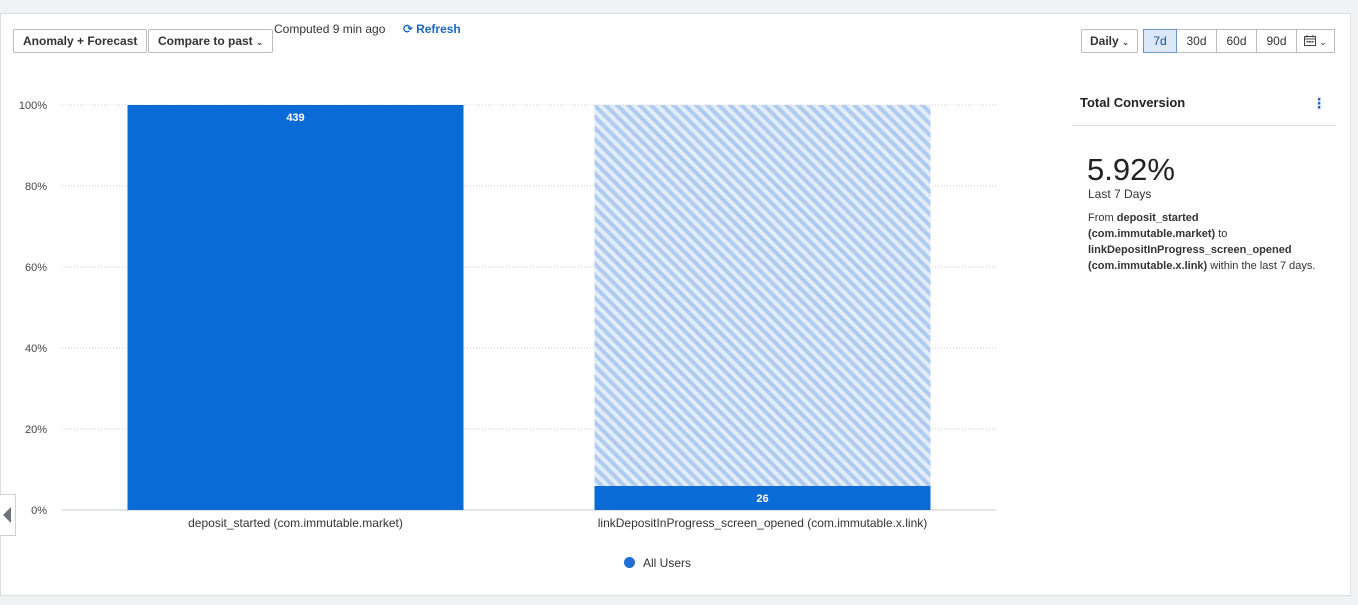 This screenshot has height=605, width=1358. What do you see at coordinates (1261, 266) in the screenshot?
I see `desc-tail: within the last 7 days.` at bounding box center [1261, 266].